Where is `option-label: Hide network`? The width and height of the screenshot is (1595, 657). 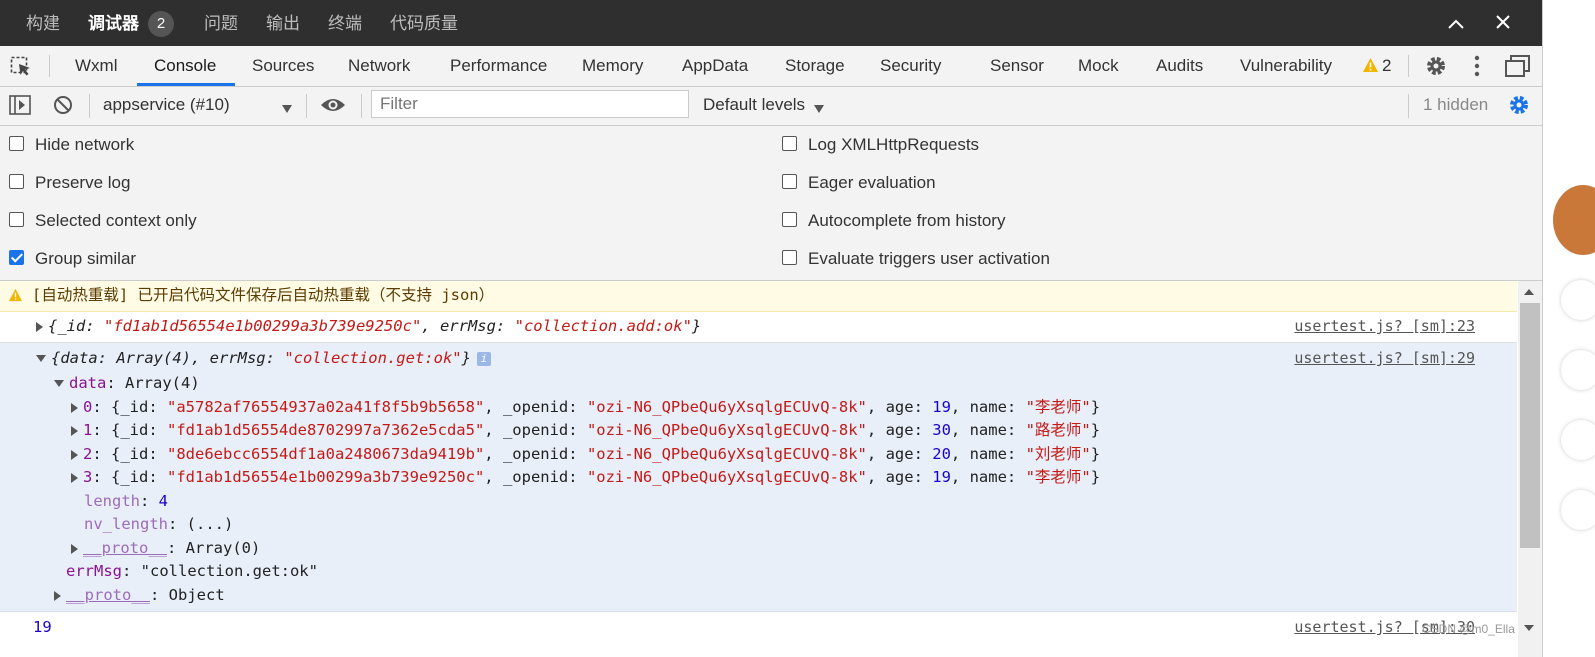
option-label: Hide network is located at coordinates (85, 144).